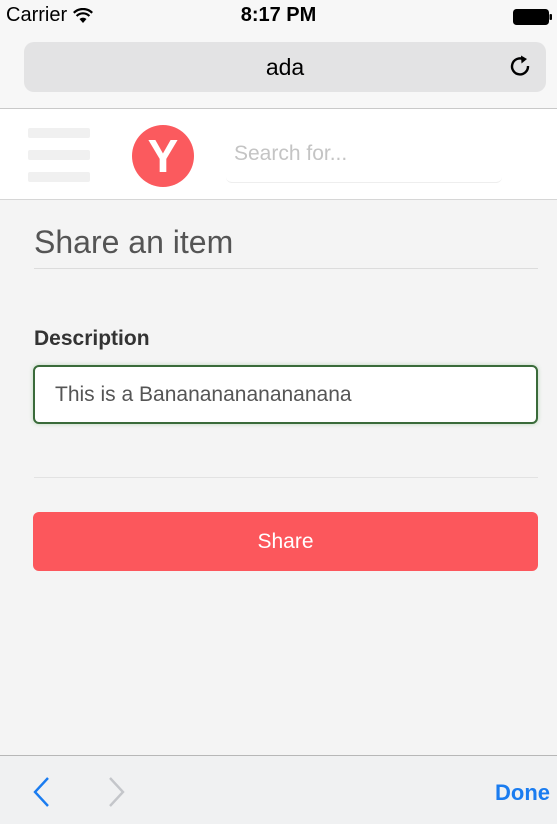  I want to click on logo: Y, so click(163, 156).